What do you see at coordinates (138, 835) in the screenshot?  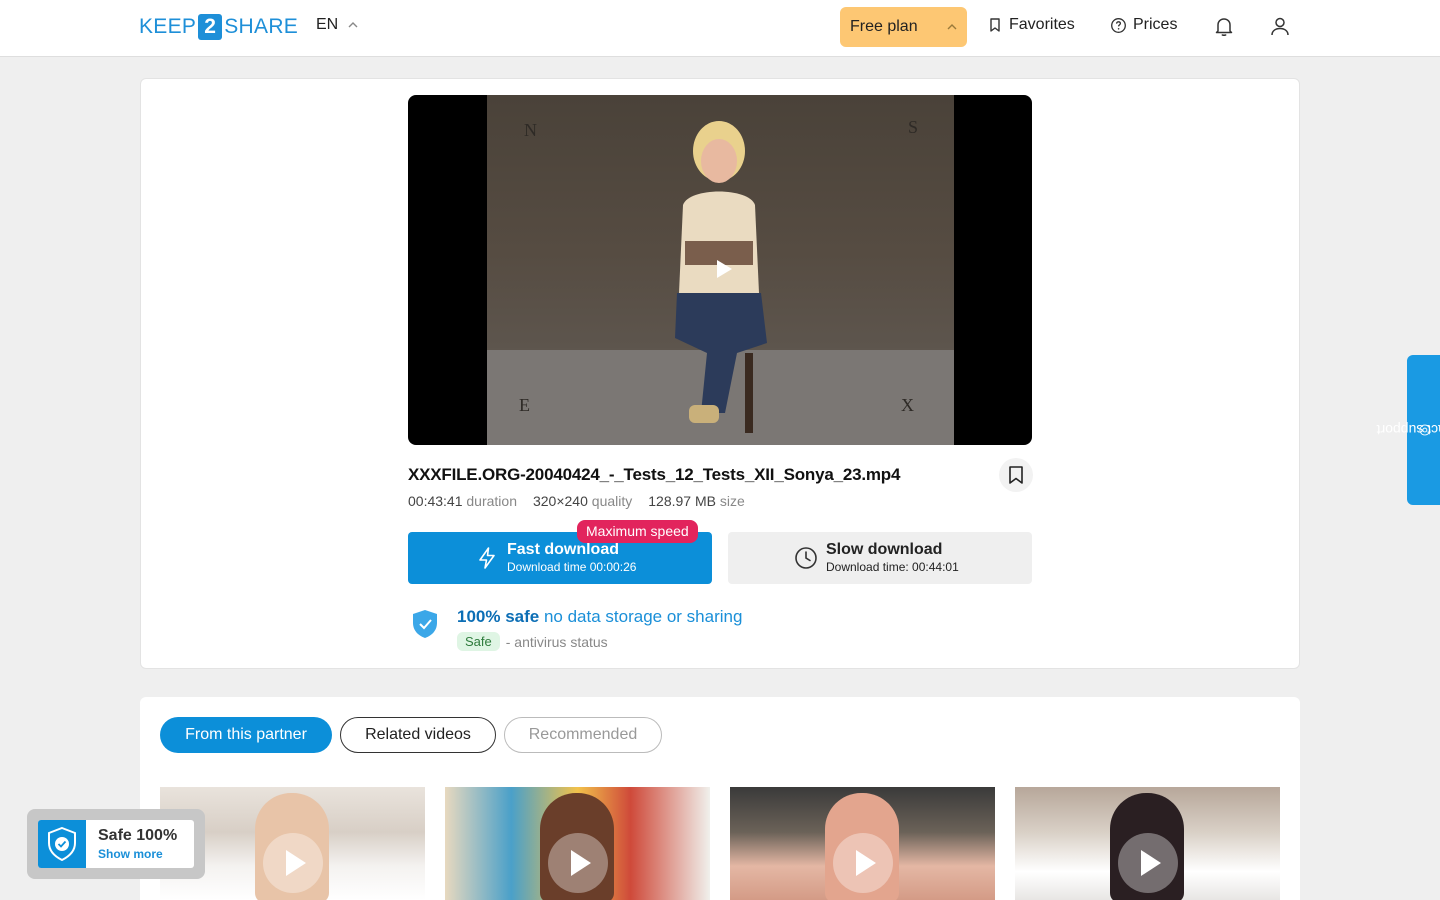 I see `safe-widget-title: Safe 100%` at bounding box center [138, 835].